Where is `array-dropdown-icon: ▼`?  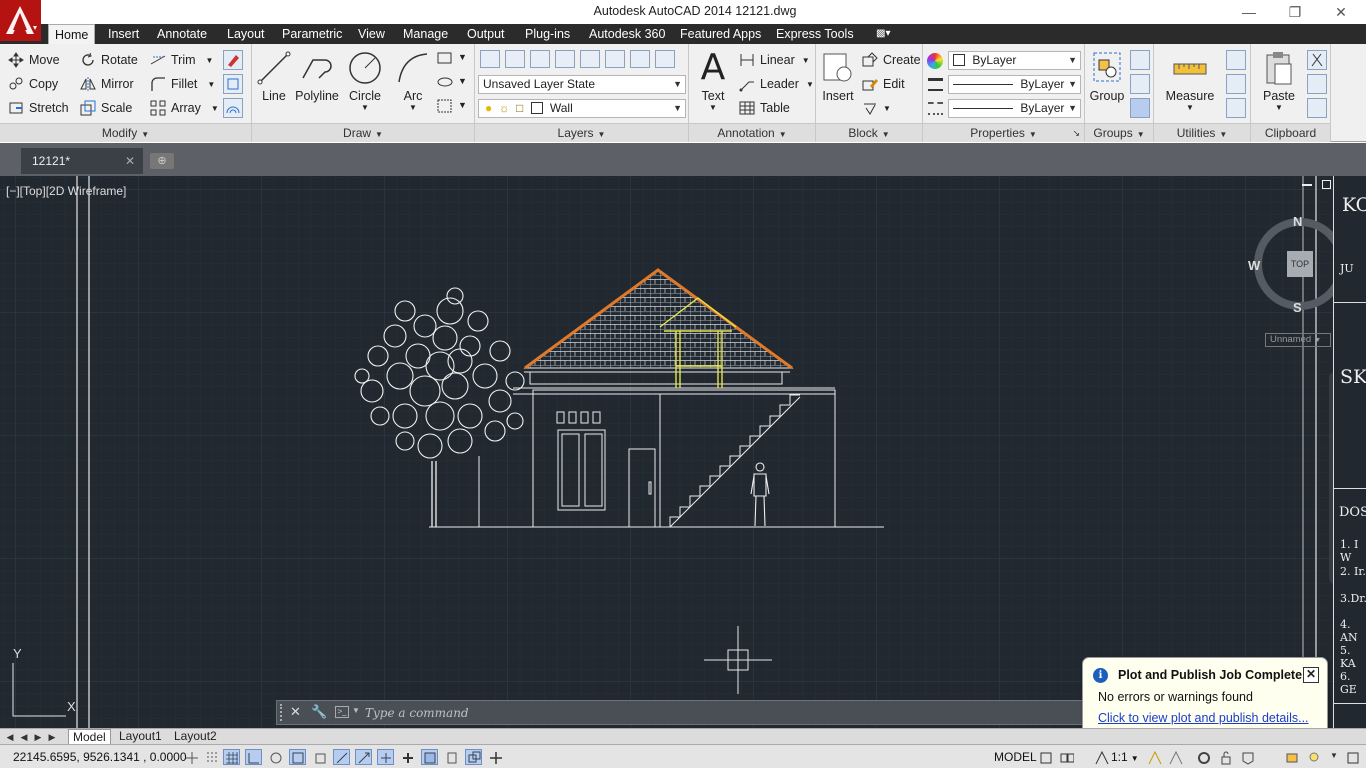
array-dropdown-icon: ▼ is located at coordinates (215, 108).